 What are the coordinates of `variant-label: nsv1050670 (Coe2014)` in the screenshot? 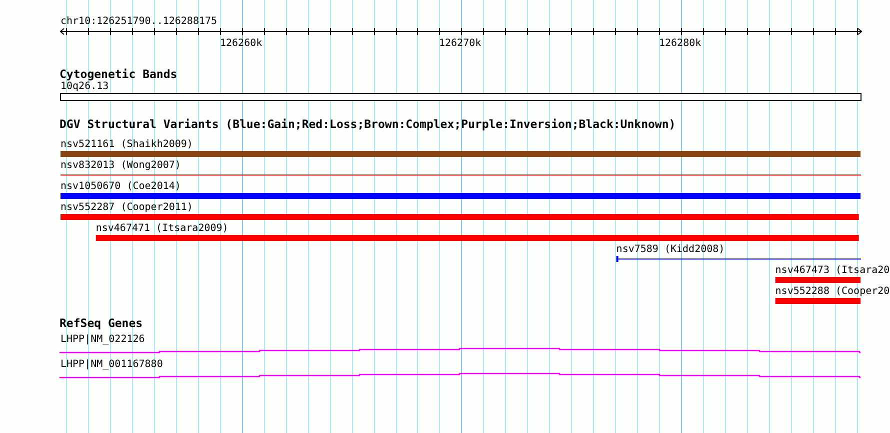 It's located at (120, 186).